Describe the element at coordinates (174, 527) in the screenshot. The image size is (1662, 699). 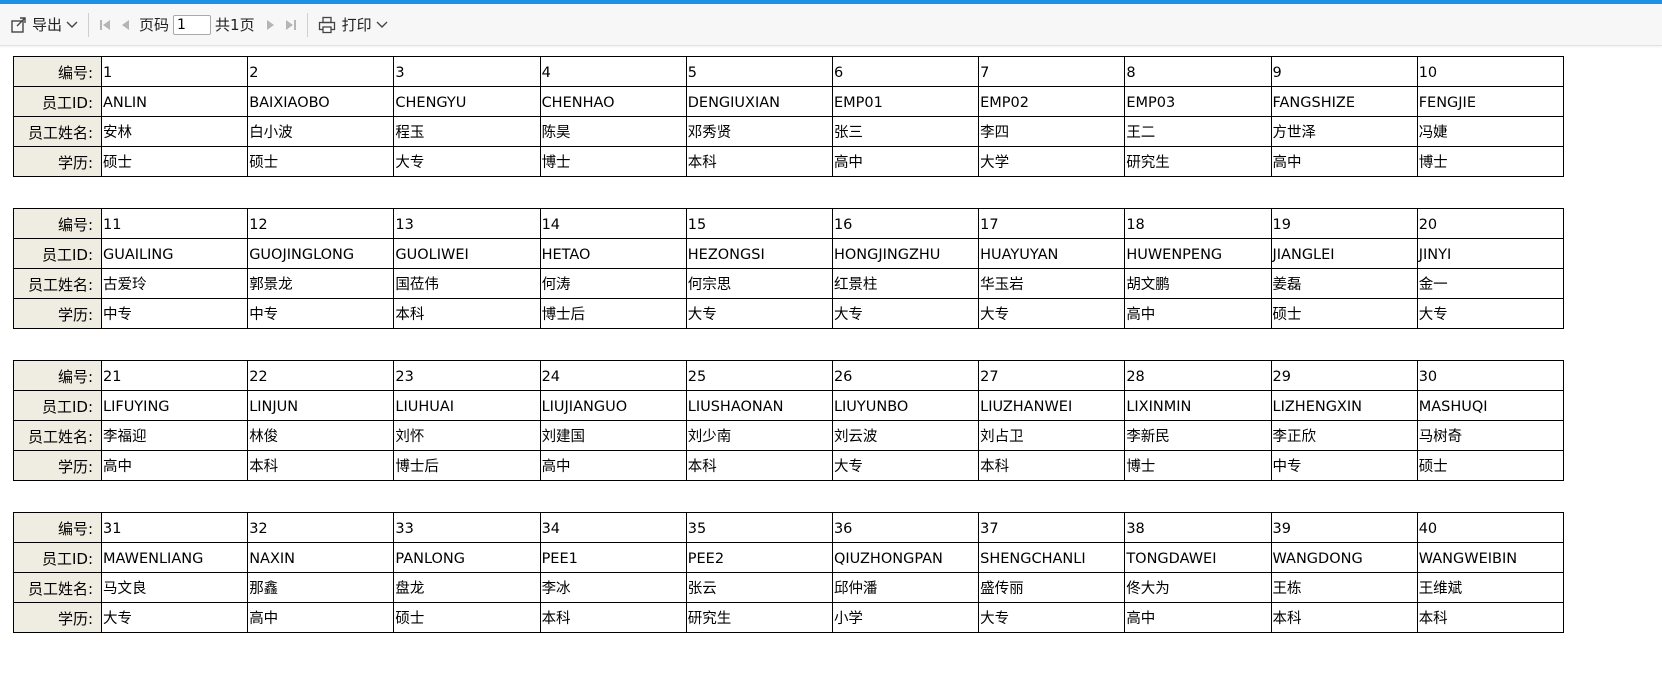
I see `employee-number-cell: 31` at that location.